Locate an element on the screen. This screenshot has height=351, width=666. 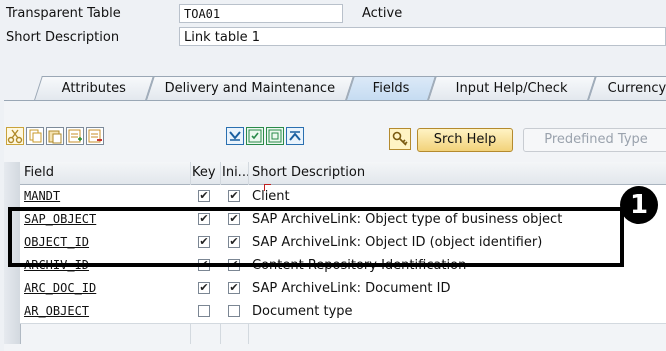
tab-label: Fields is located at coordinates (391, 88).